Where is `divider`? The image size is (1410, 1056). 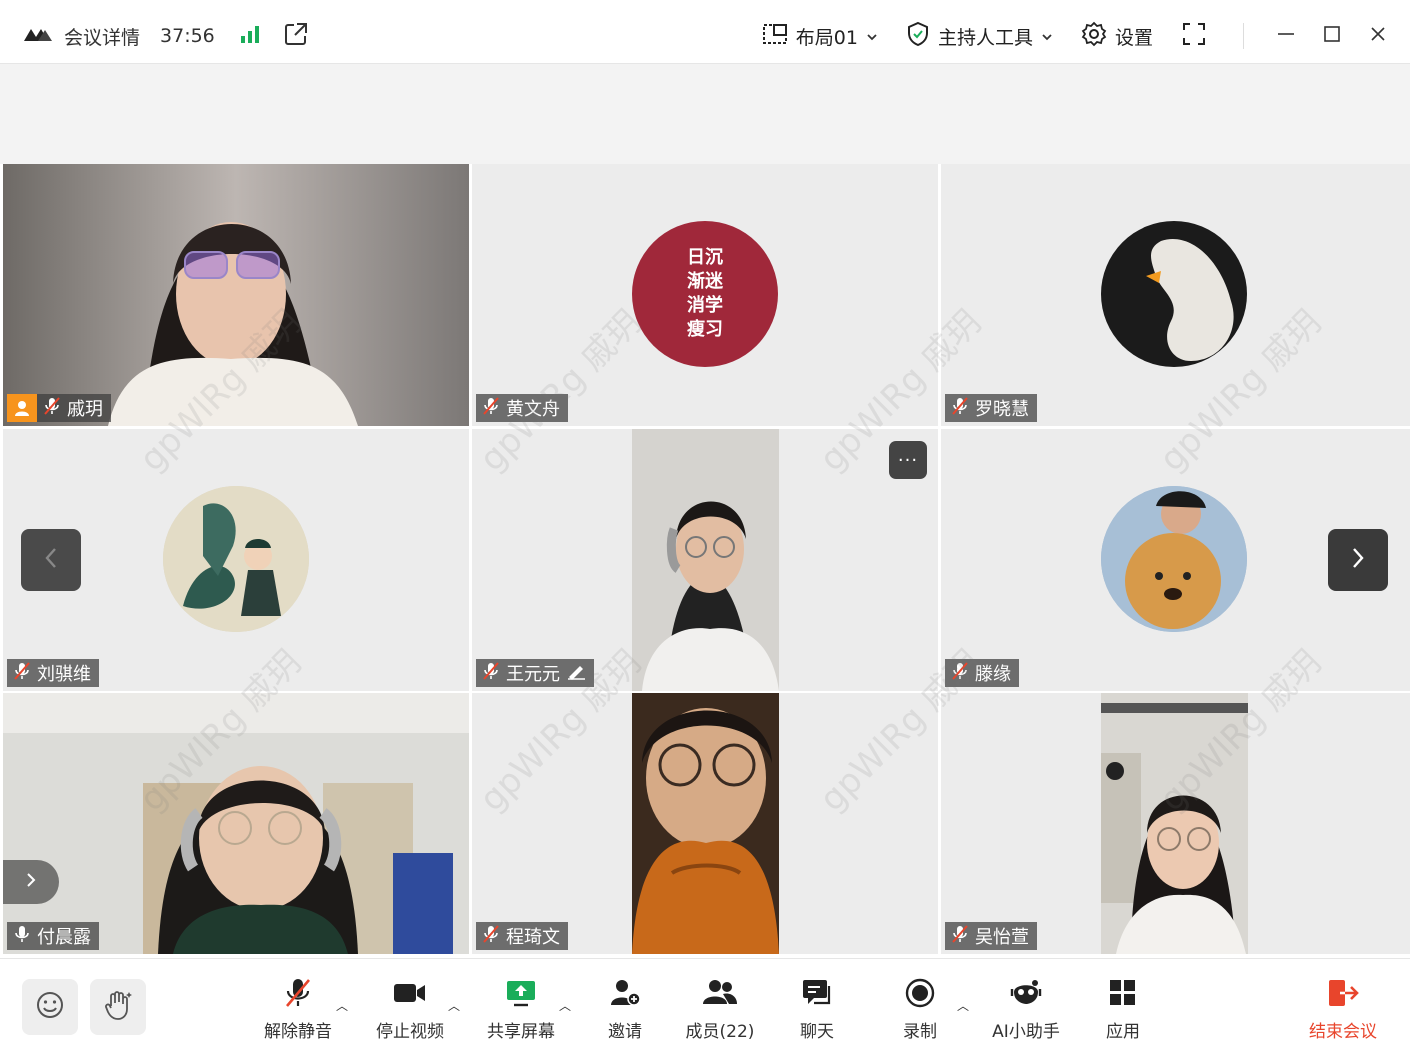
divider is located at coordinates (1243, 36).